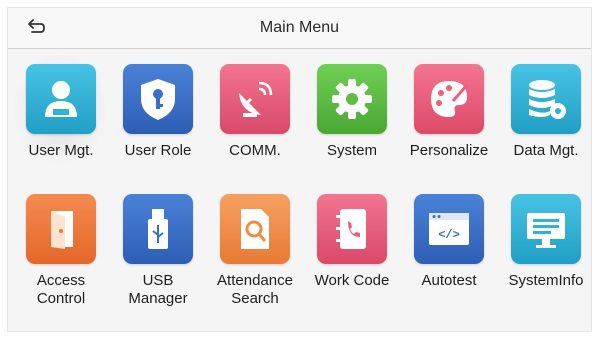  What do you see at coordinates (546, 150) in the screenshot?
I see `menu-item-label: Data Mgt.` at bounding box center [546, 150].